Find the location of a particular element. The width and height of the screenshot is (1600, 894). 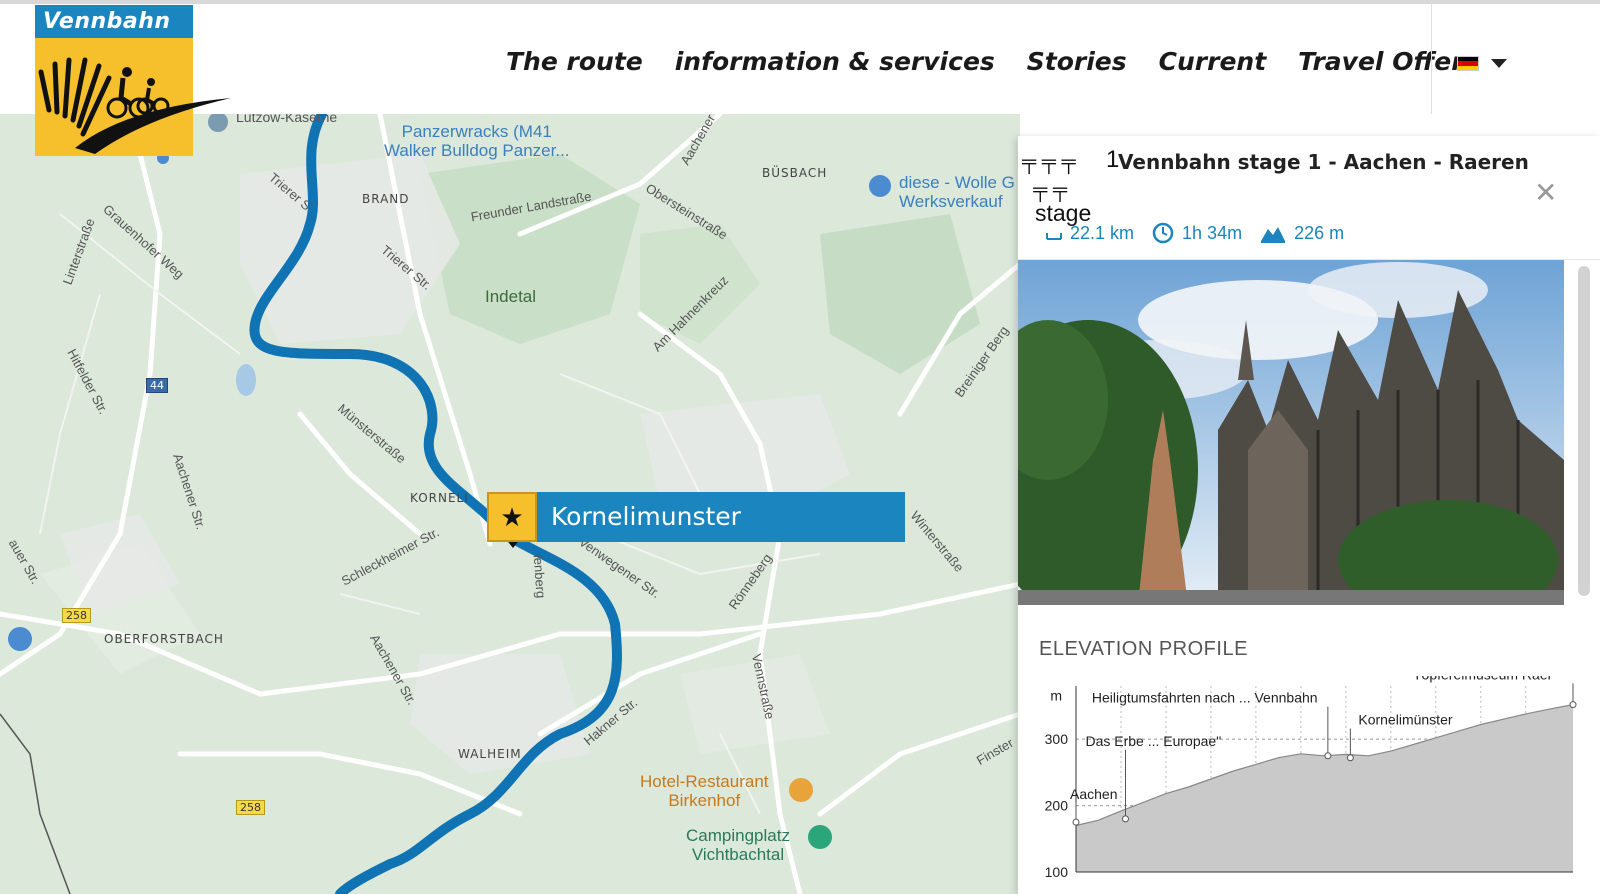

map-label-indetal: Indetal is located at coordinates (511, 296).